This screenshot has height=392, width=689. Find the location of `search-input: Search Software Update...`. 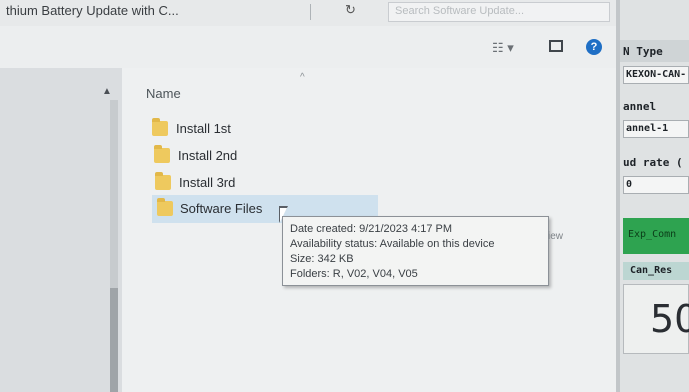

search-input: Search Software Update... is located at coordinates (499, 12).